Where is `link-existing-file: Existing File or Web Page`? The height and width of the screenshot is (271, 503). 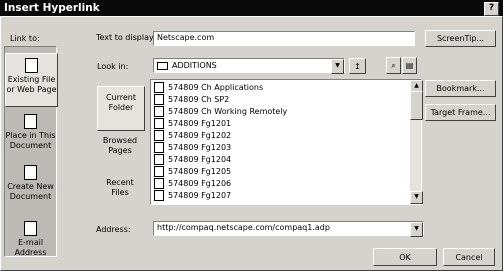 link-existing-file: Existing File or Web Page is located at coordinates (31, 80).